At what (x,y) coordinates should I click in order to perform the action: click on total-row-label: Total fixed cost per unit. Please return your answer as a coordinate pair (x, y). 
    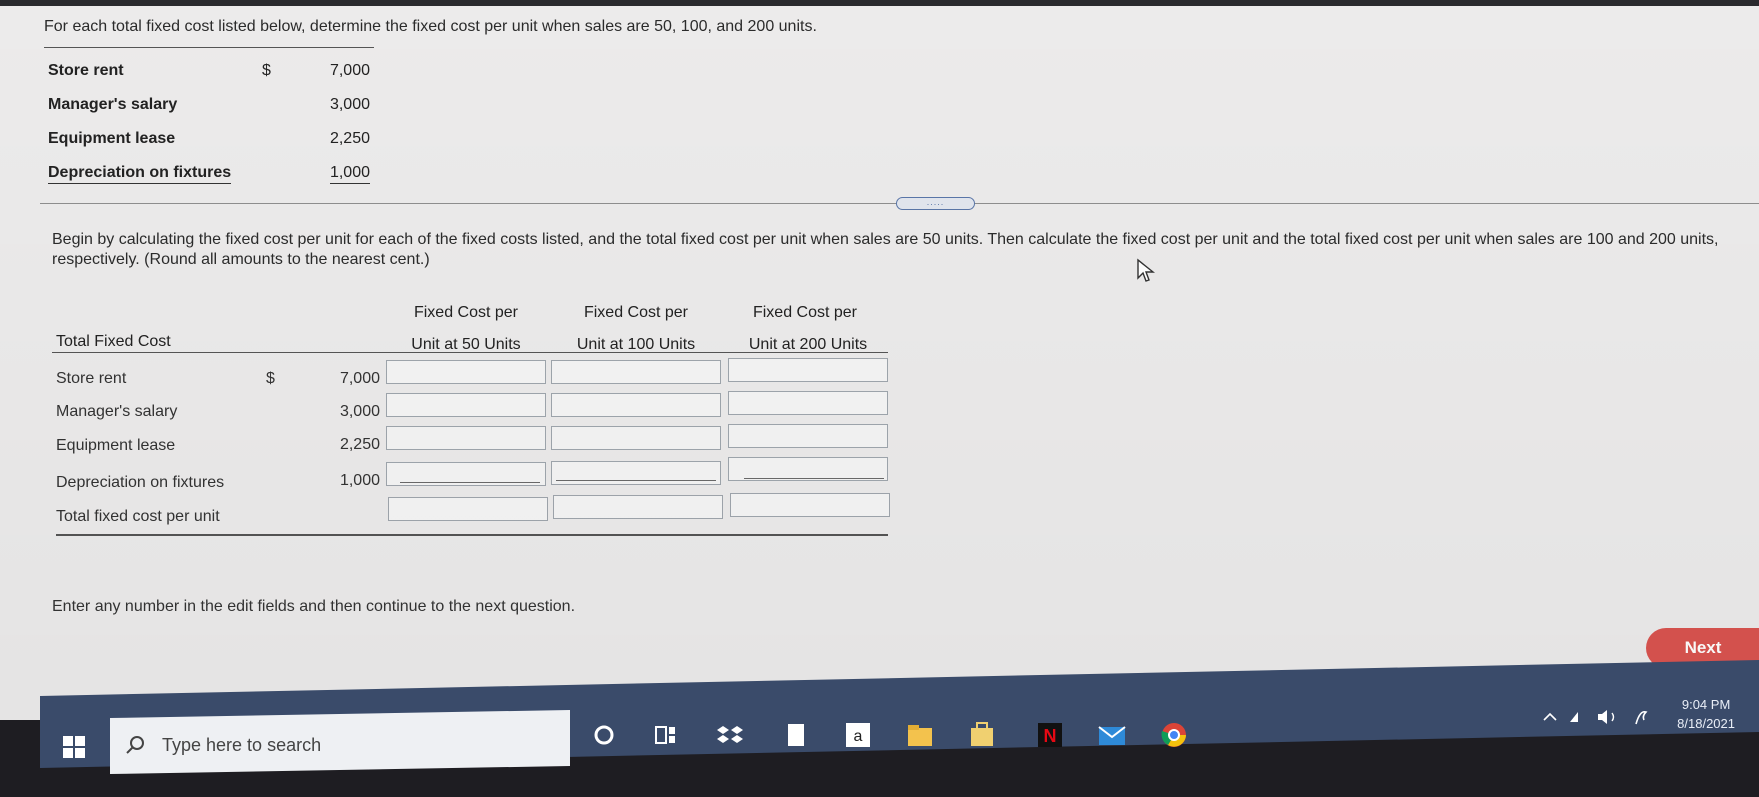
    Looking at the image, I should click on (138, 516).